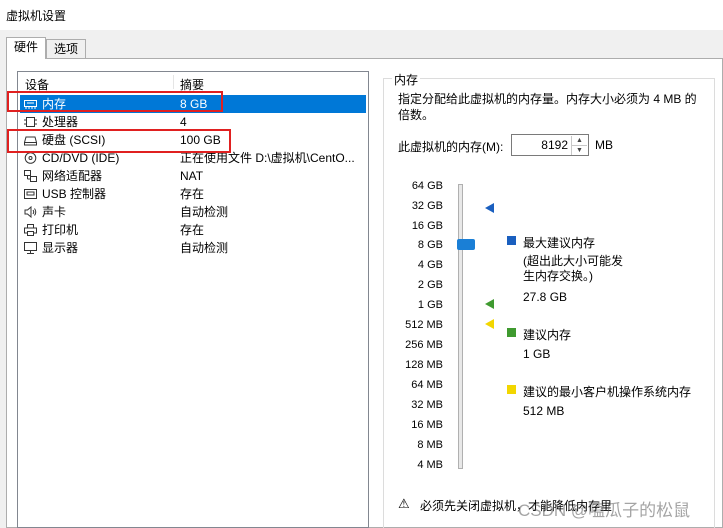 This screenshot has width=723, height=528. Describe the element at coordinates (427, 206) in the screenshot. I see `scale-tick: 32 GB` at that location.